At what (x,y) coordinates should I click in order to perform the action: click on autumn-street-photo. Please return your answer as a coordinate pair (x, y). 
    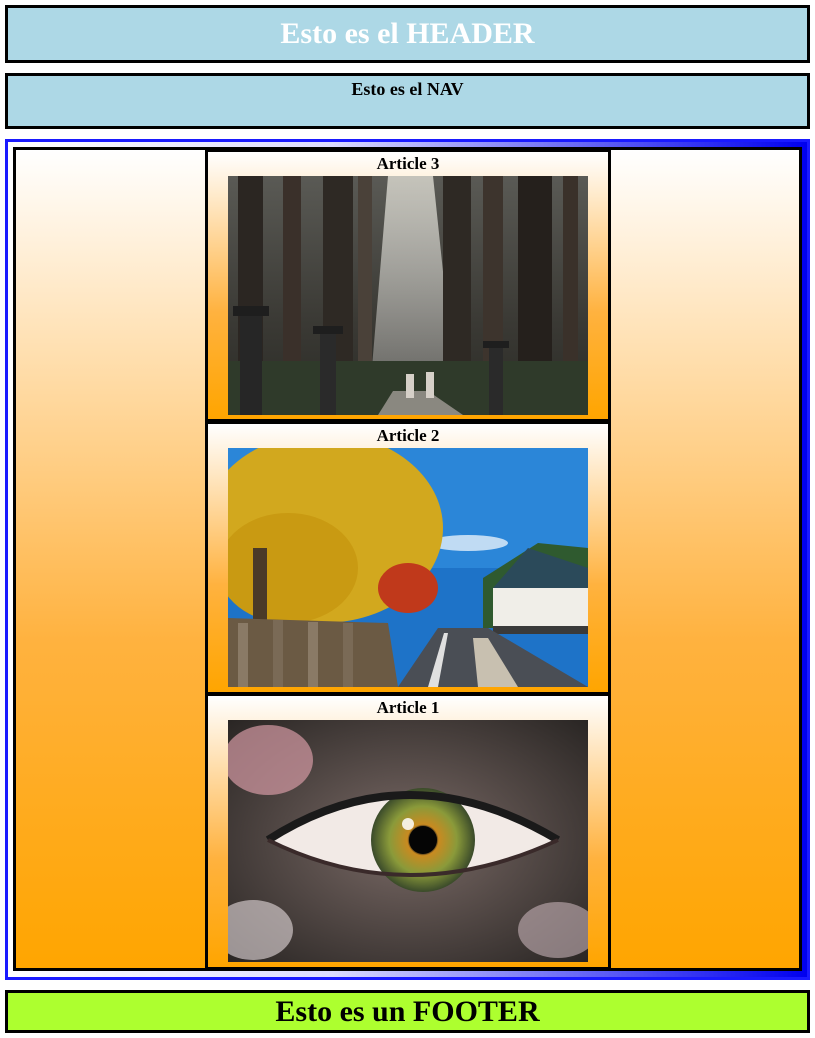
    Looking at the image, I should click on (408, 567).